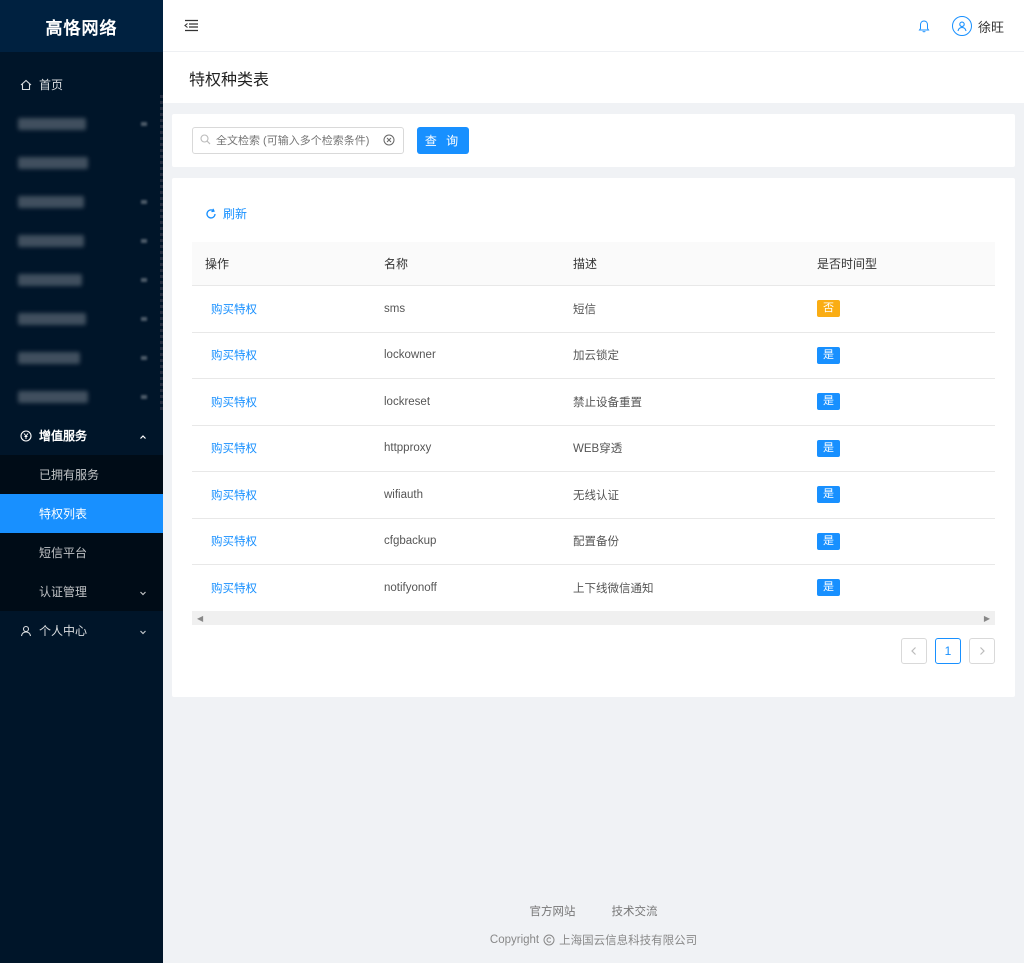 This screenshot has height=963, width=1024. I want to click on privilege-name: lockreset, so click(407, 401).